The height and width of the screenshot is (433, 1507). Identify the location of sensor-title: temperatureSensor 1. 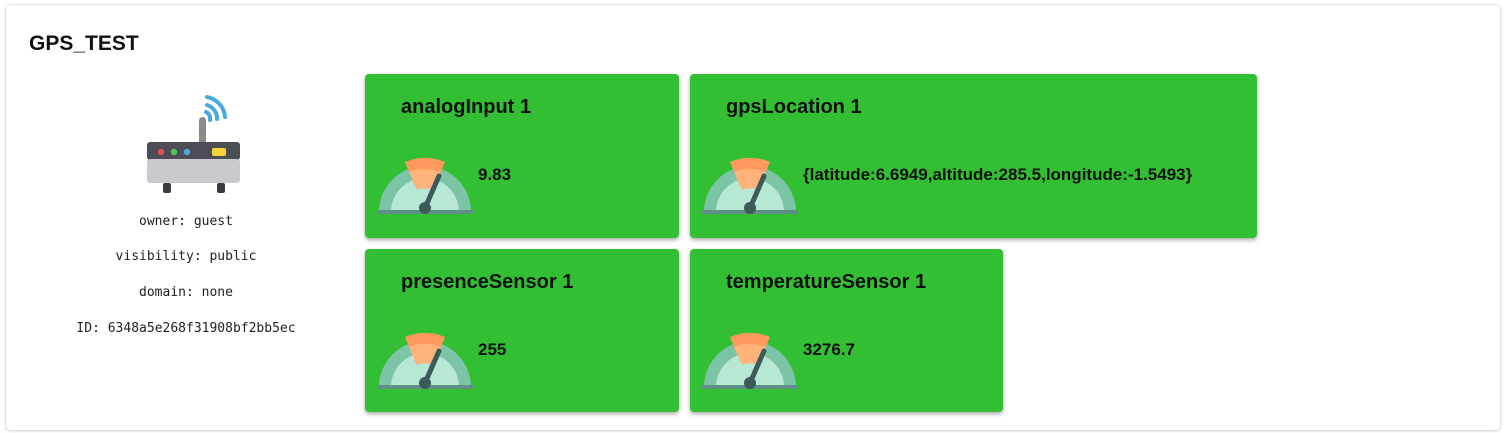
(826, 282).